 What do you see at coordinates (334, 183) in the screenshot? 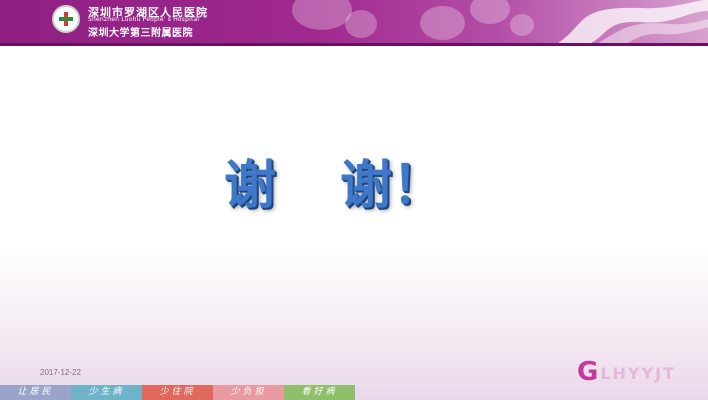
I see `thank-you-title: 谢 谢！` at bounding box center [334, 183].